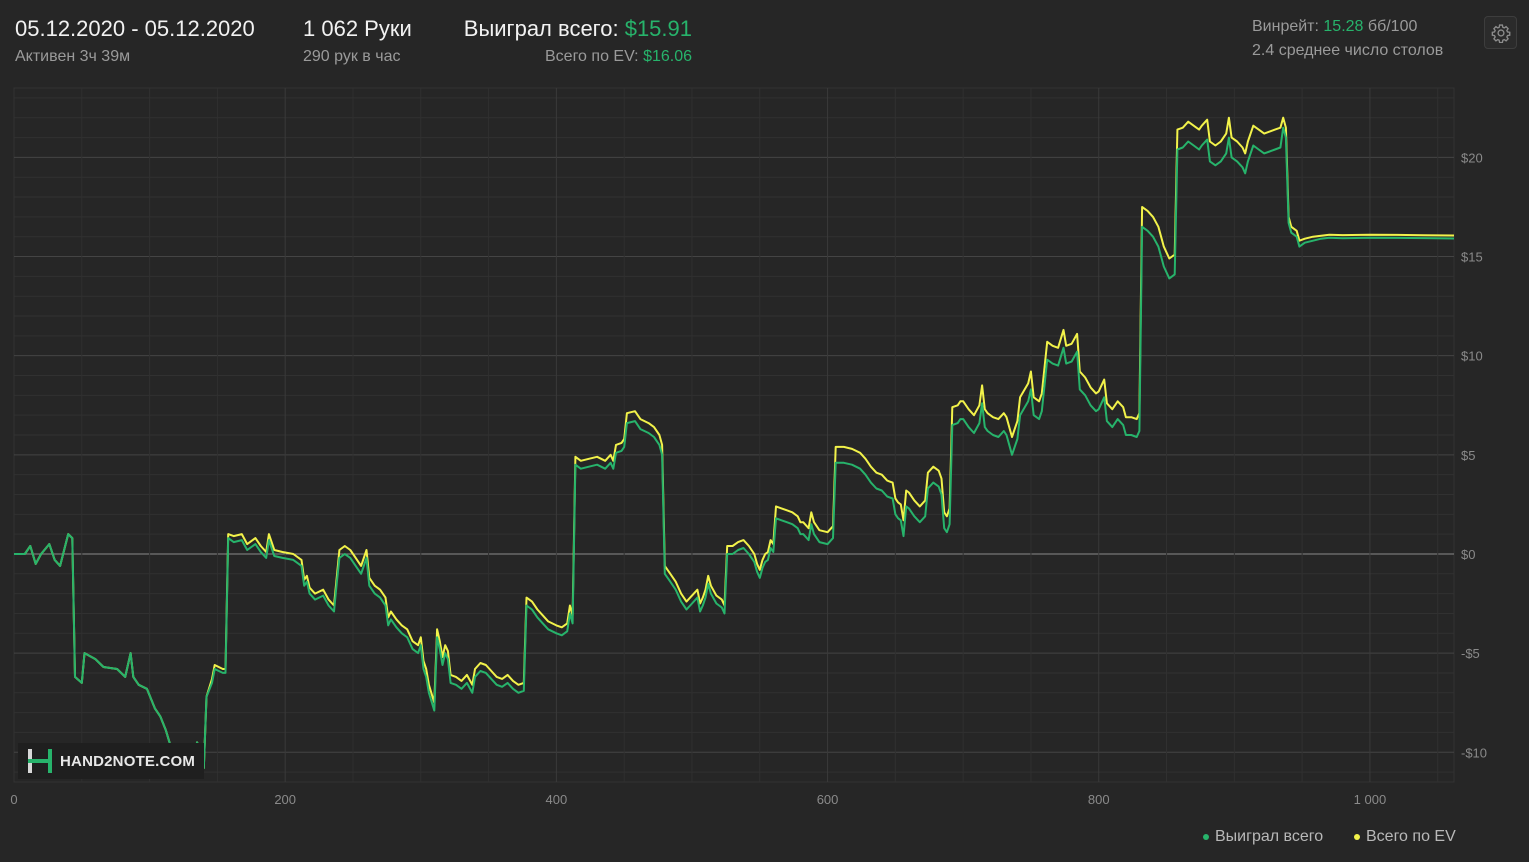  I want to click on hand2note-logo: HAND2NOTE.COM, so click(111, 761).